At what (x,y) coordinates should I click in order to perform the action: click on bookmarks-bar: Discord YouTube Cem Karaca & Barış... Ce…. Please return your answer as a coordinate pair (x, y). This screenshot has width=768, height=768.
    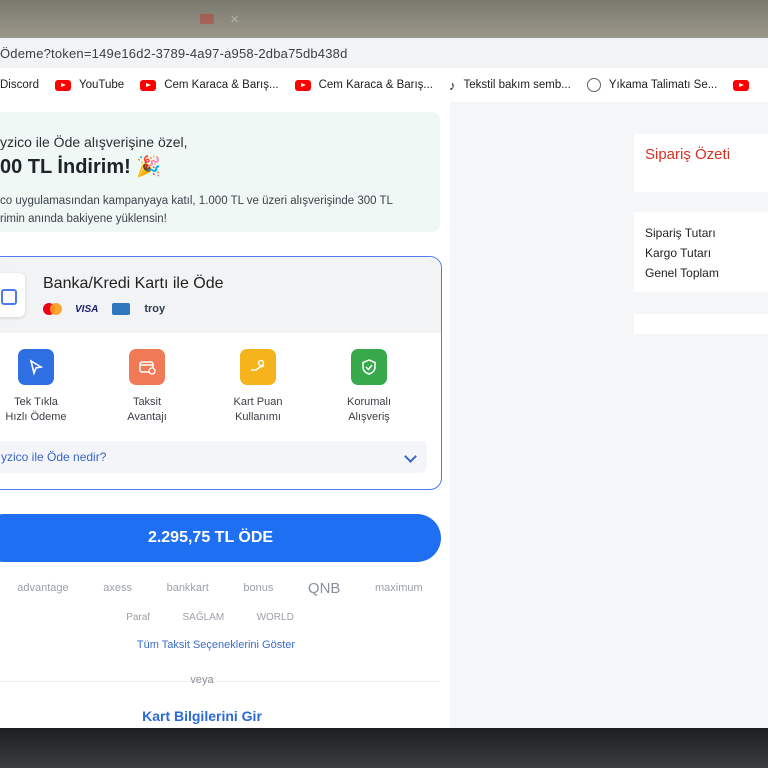
    Looking at the image, I should click on (384, 85).